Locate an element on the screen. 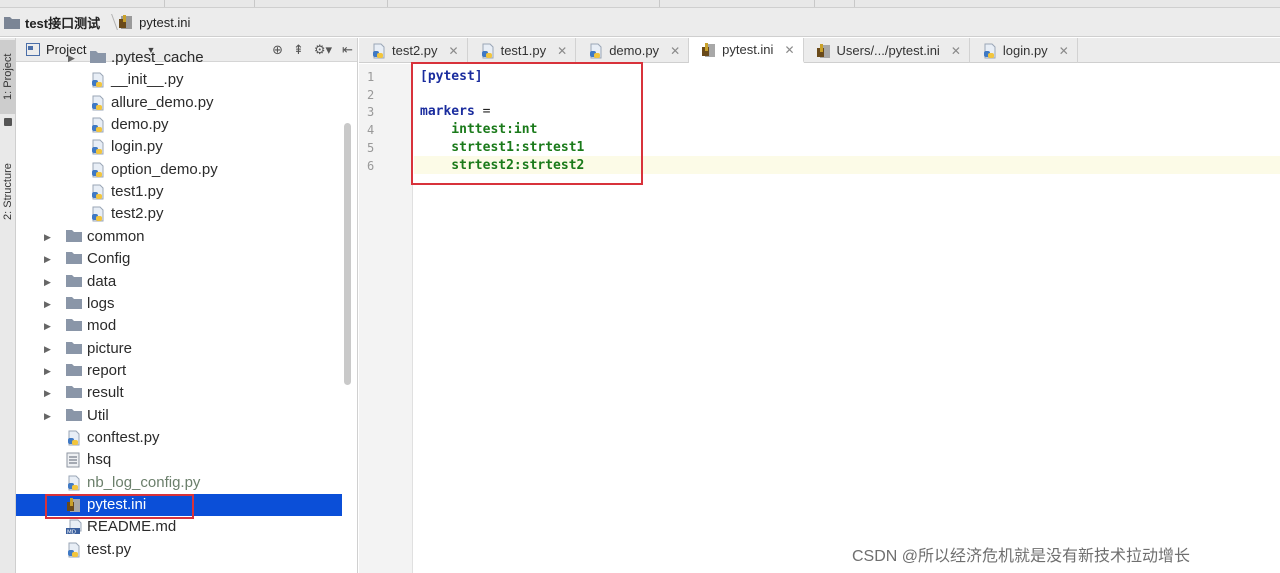 The width and height of the screenshot is (1280, 573). tree-file: nb_log_config.py is located at coordinates (179, 483).